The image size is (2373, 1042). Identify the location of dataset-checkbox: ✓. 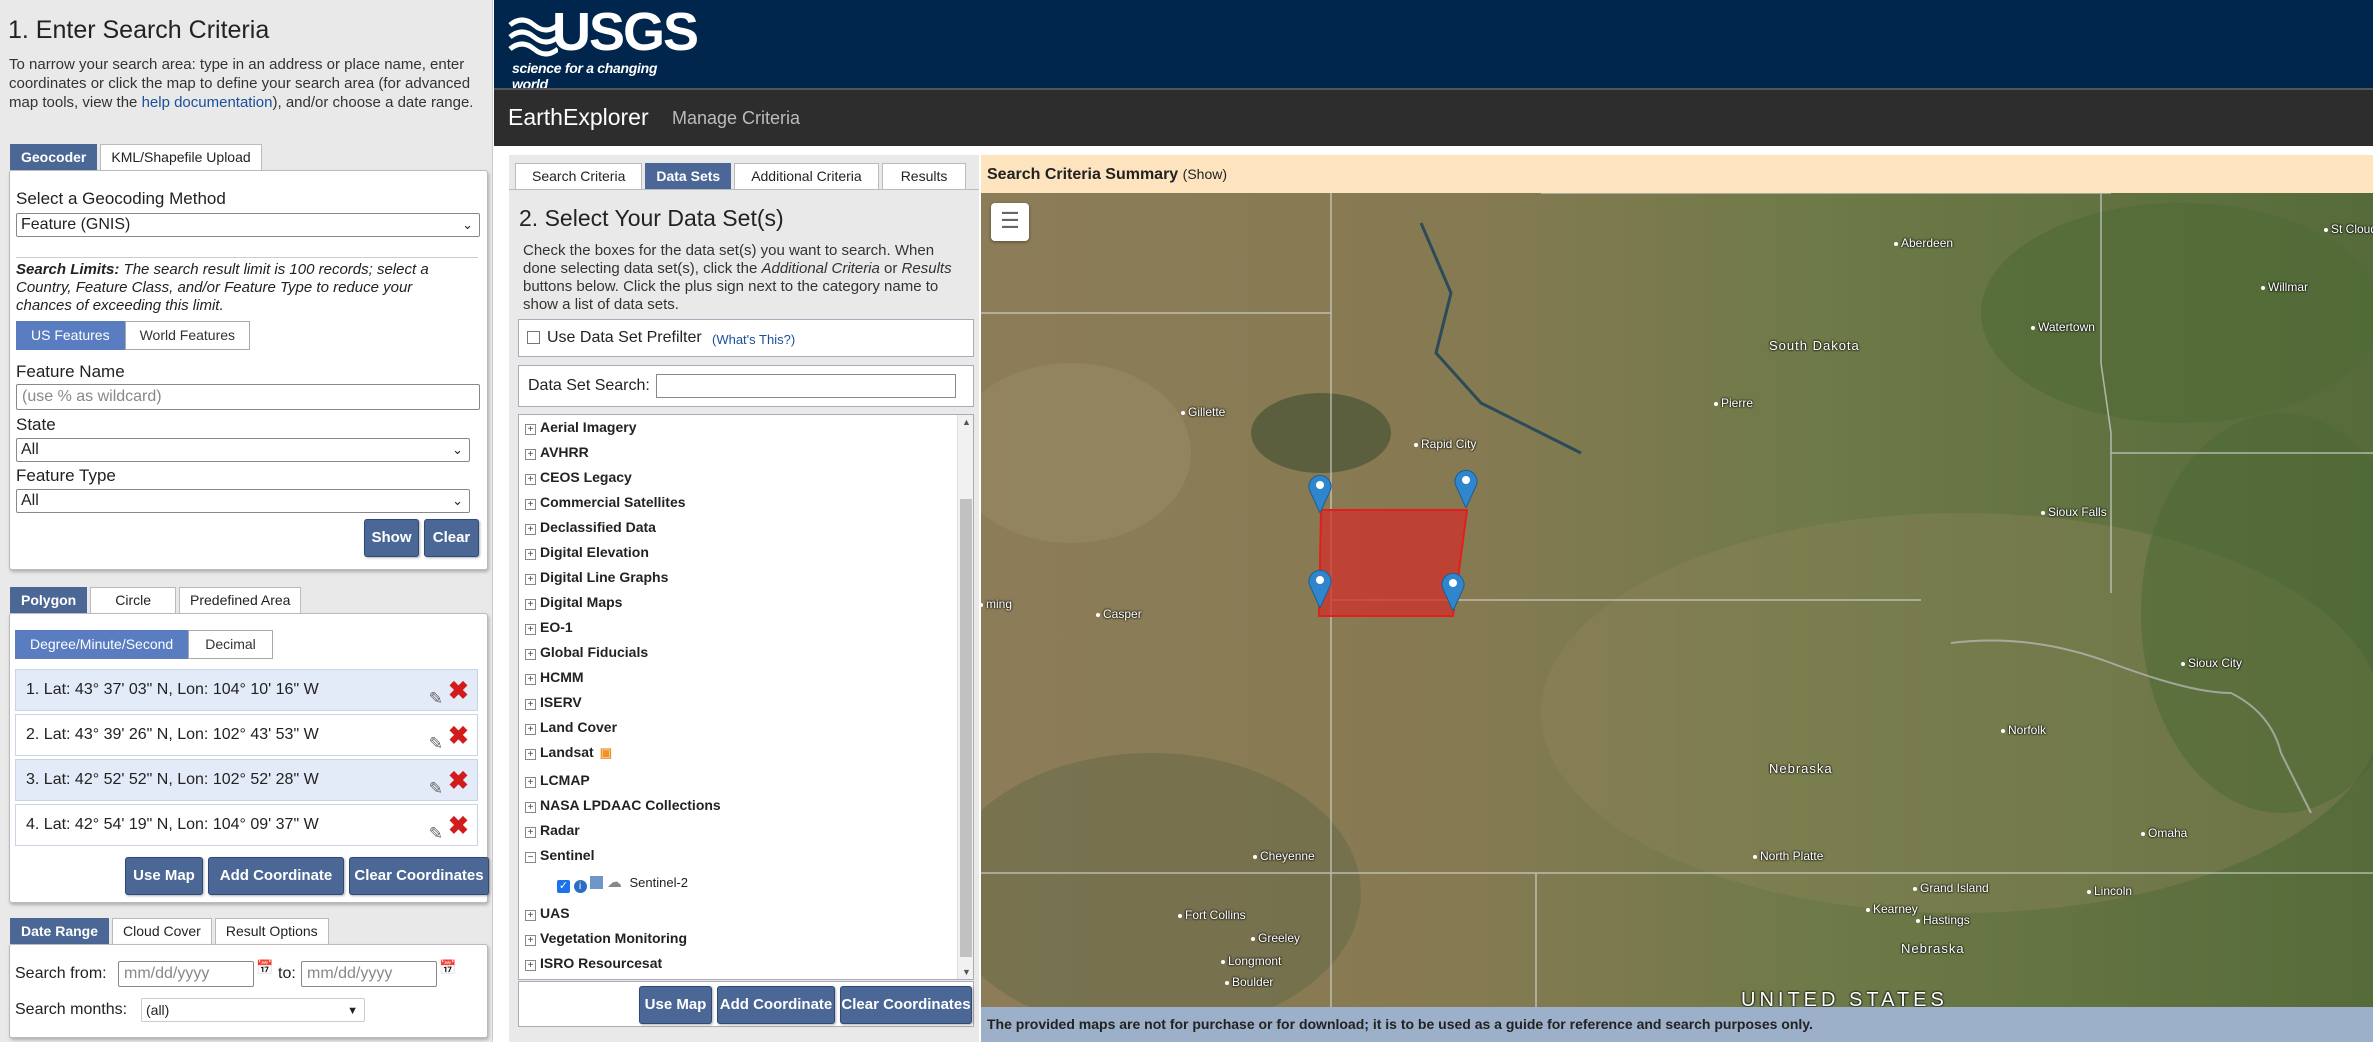
(563, 886).